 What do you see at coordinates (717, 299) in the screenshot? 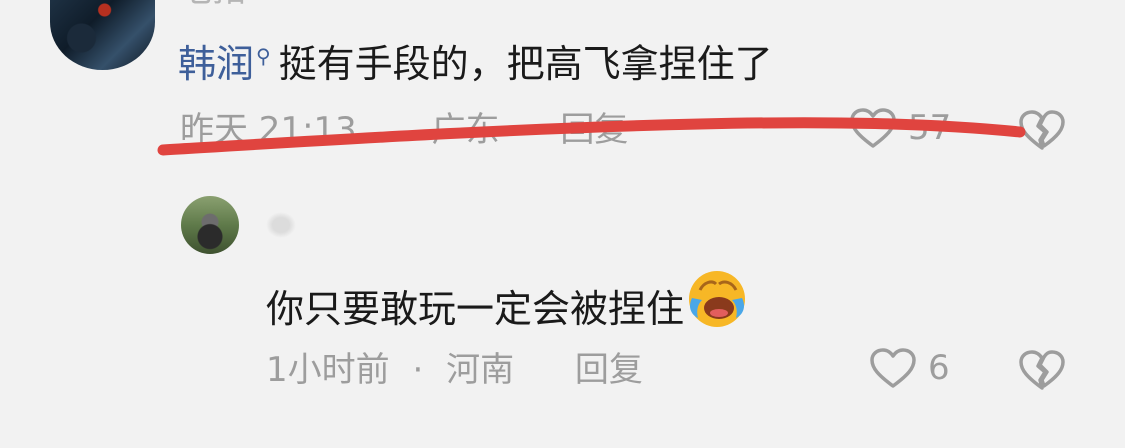
I see `laughing-crying-emoji` at bounding box center [717, 299].